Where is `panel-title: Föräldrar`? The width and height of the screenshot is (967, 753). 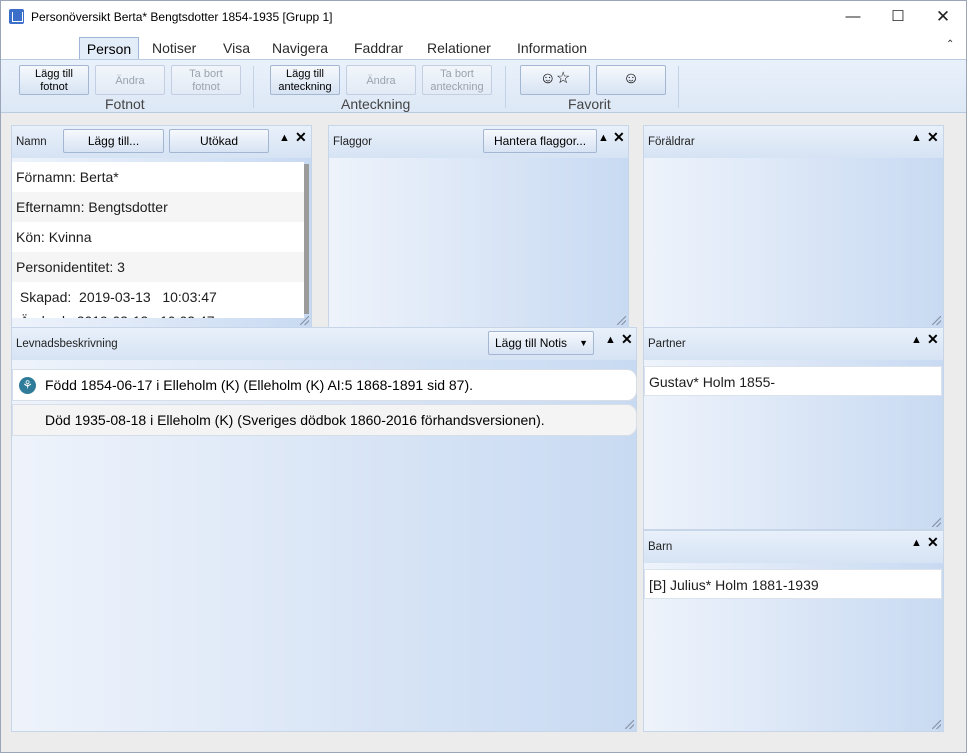 panel-title: Föräldrar is located at coordinates (671, 142).